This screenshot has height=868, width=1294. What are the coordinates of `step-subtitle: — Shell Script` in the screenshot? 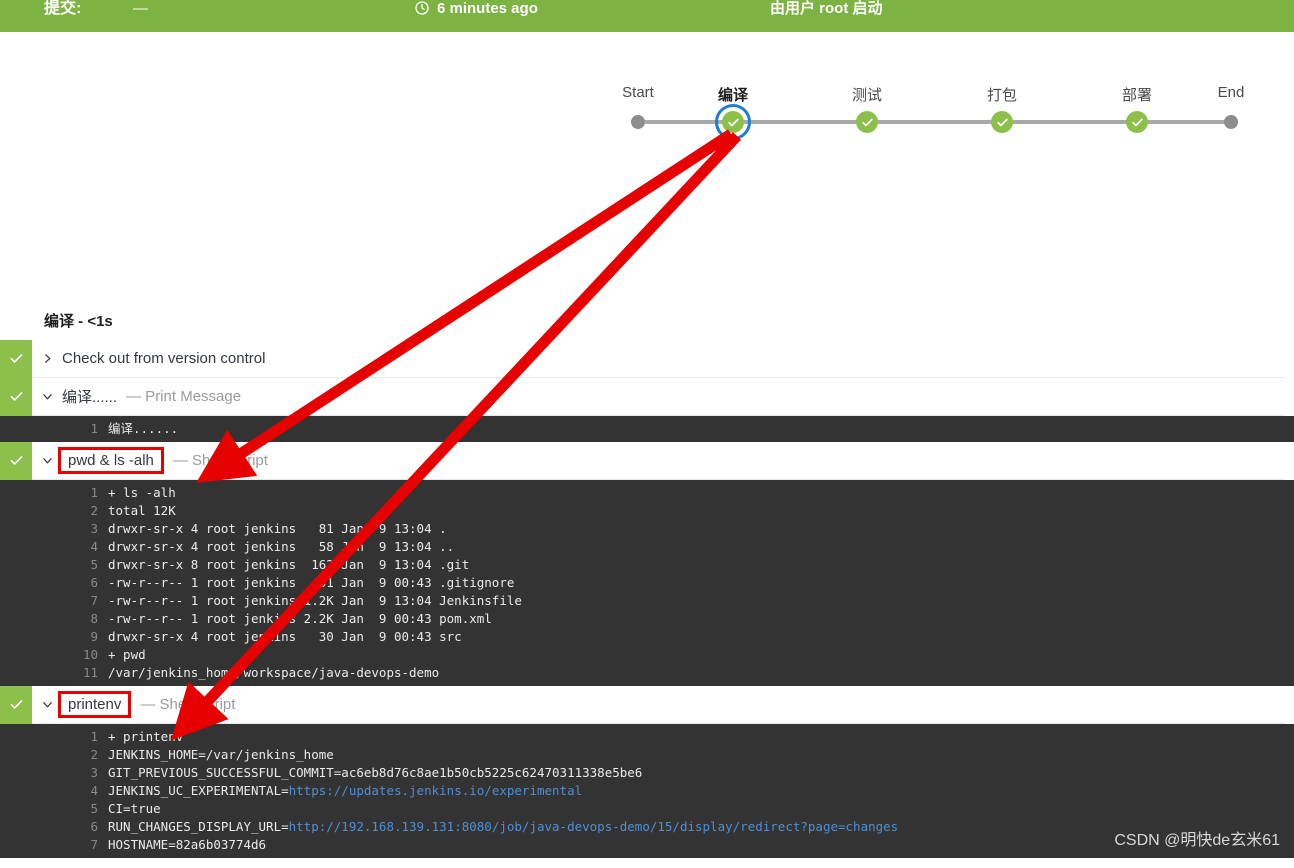 It's located at (188, 704).